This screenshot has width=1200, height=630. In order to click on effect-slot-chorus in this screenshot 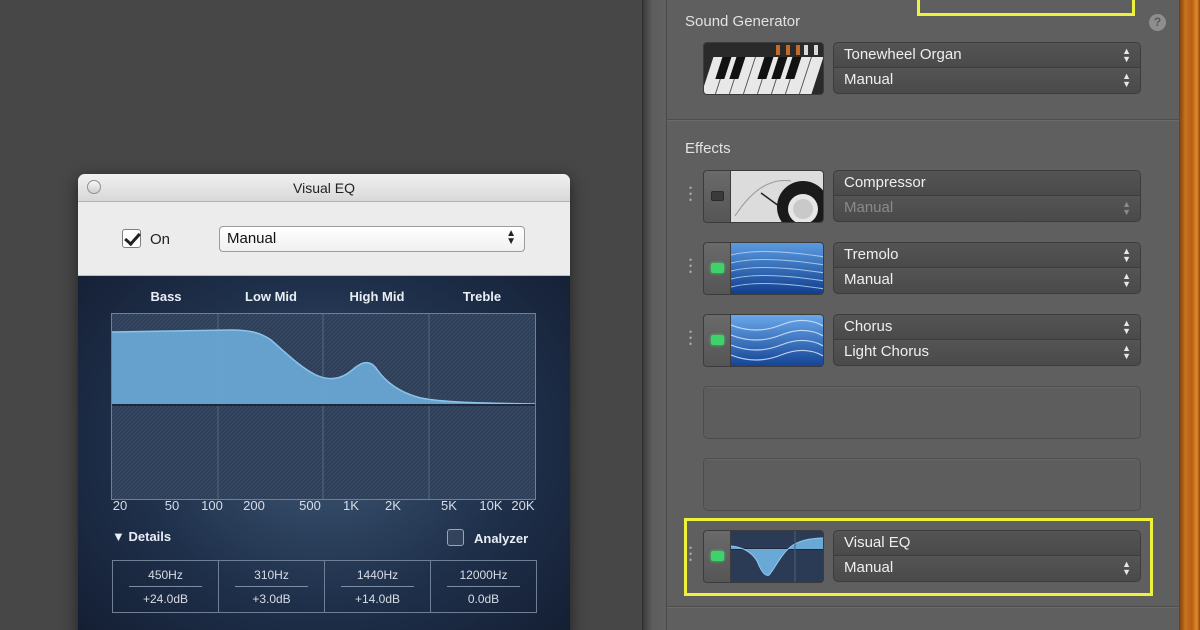, I will do `click(763, 340)`.